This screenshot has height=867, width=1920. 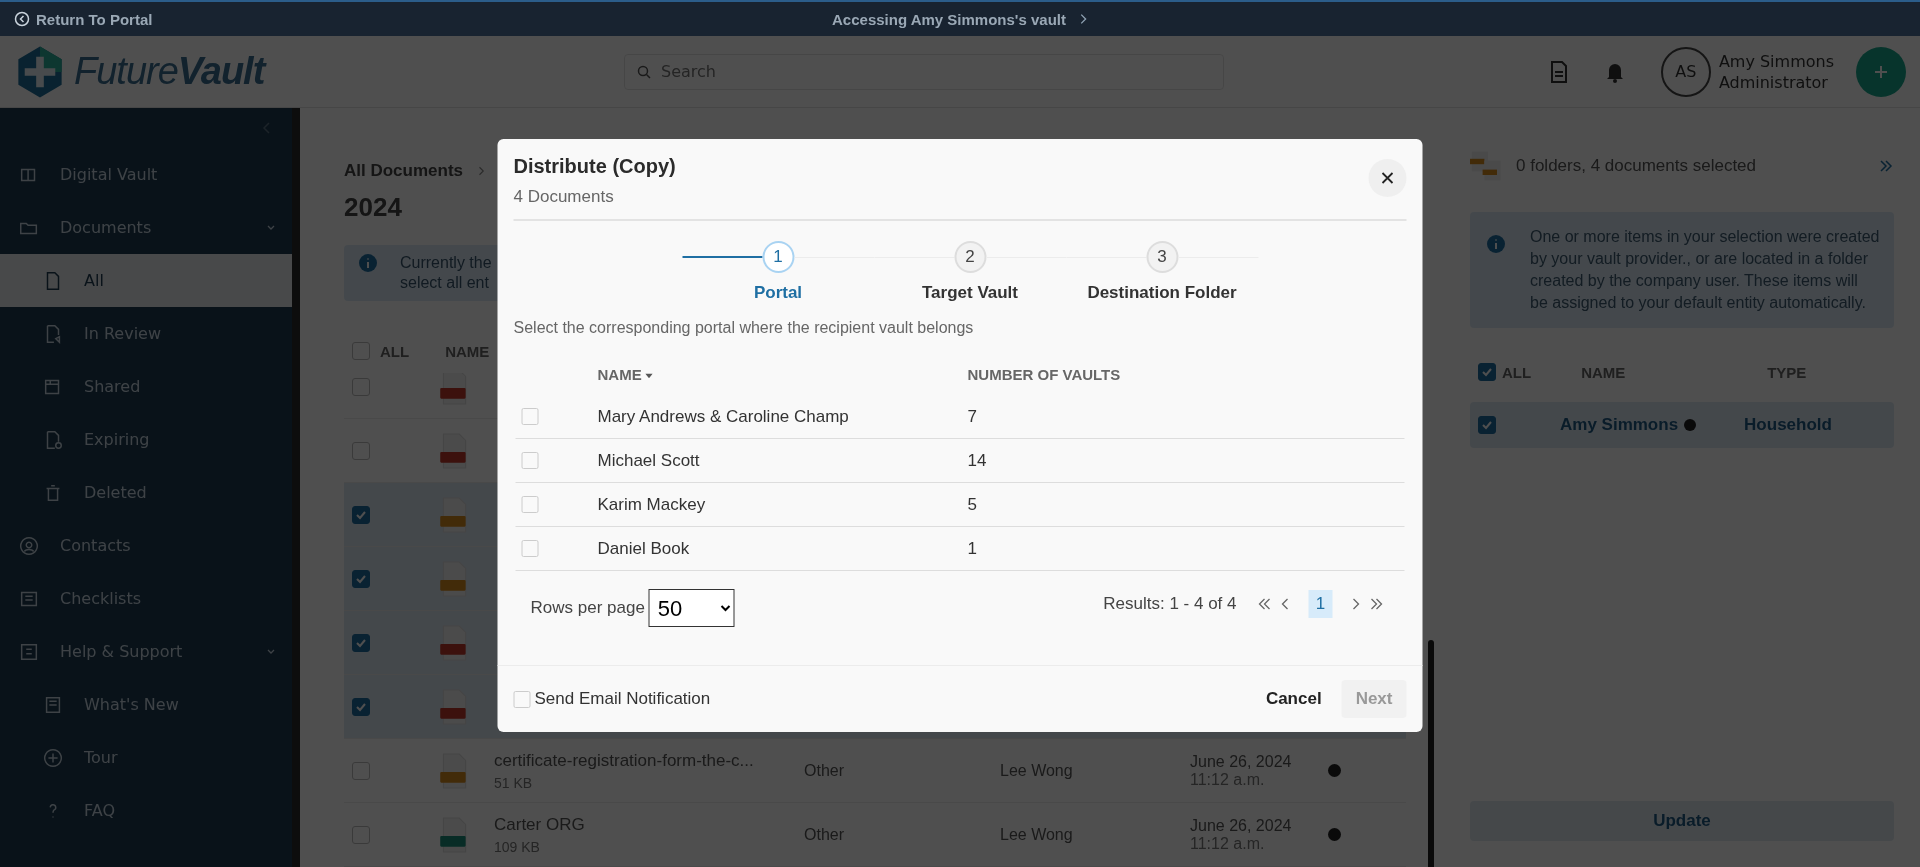 What do you see at coordinates (169, 71) in the screenshot?
I see `logo-wordmark: FutureVault` at bounding box center [169, 71].